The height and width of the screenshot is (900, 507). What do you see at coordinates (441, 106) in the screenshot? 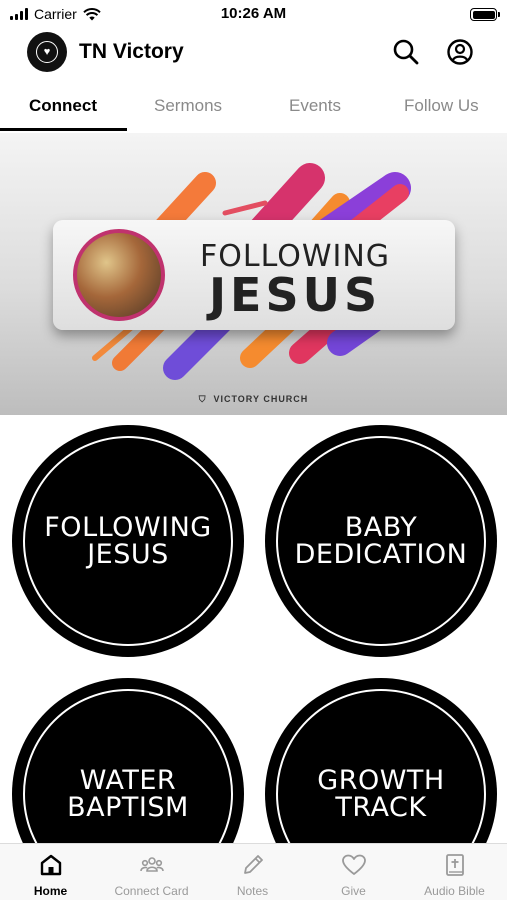
I see `tab-follow-us: Follow Us` at bounding box center [441, 106].